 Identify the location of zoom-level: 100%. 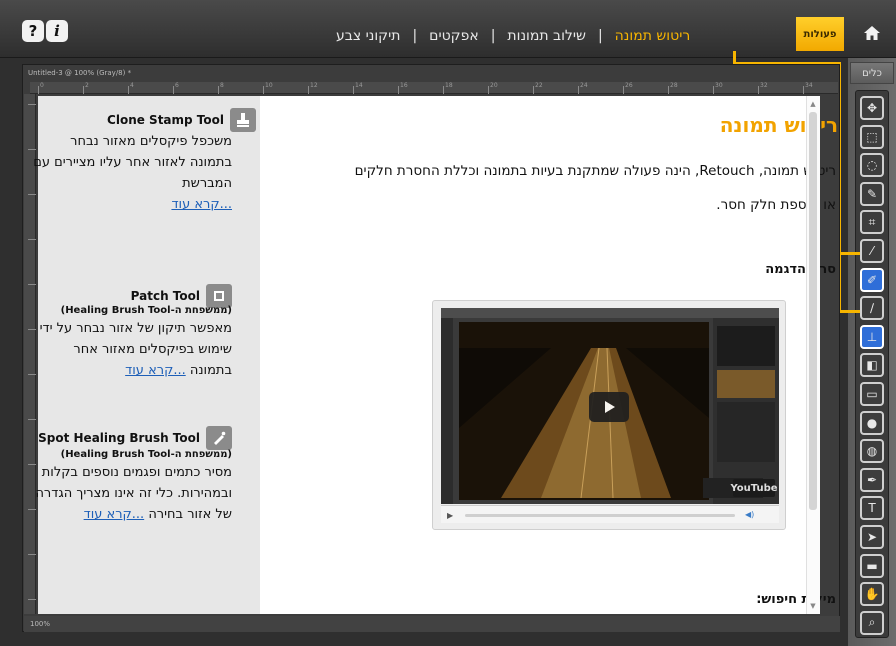
(40, 624).